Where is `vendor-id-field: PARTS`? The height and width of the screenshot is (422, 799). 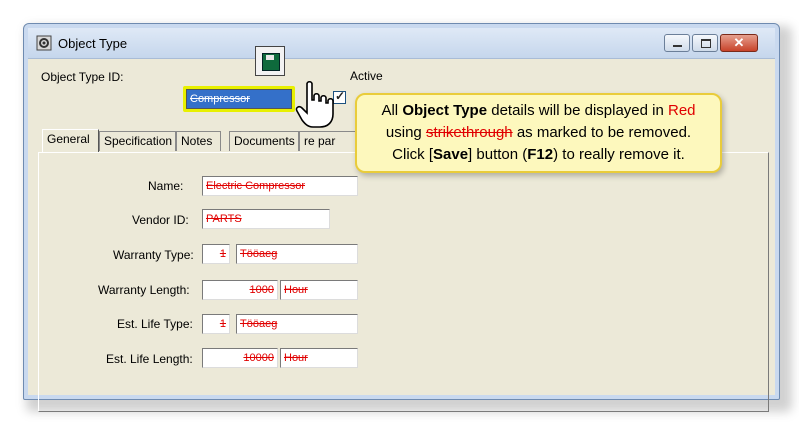 vendor-id-field: PARTS is located at coordinates (266, 219).